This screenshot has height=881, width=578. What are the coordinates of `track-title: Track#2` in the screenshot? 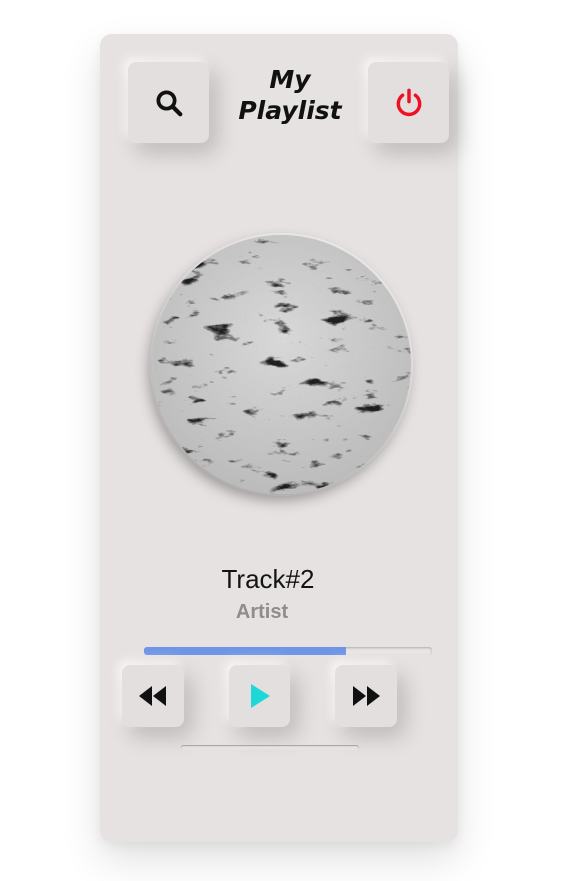 It's located at (268, 579).